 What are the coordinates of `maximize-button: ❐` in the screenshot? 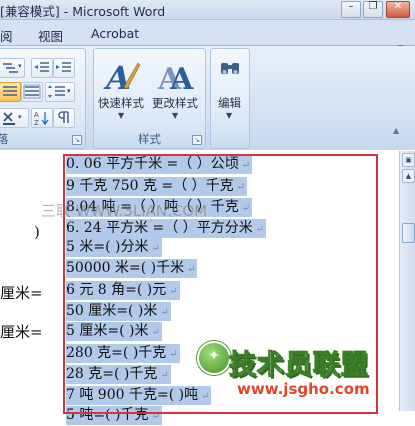 It's located at (373, 9).